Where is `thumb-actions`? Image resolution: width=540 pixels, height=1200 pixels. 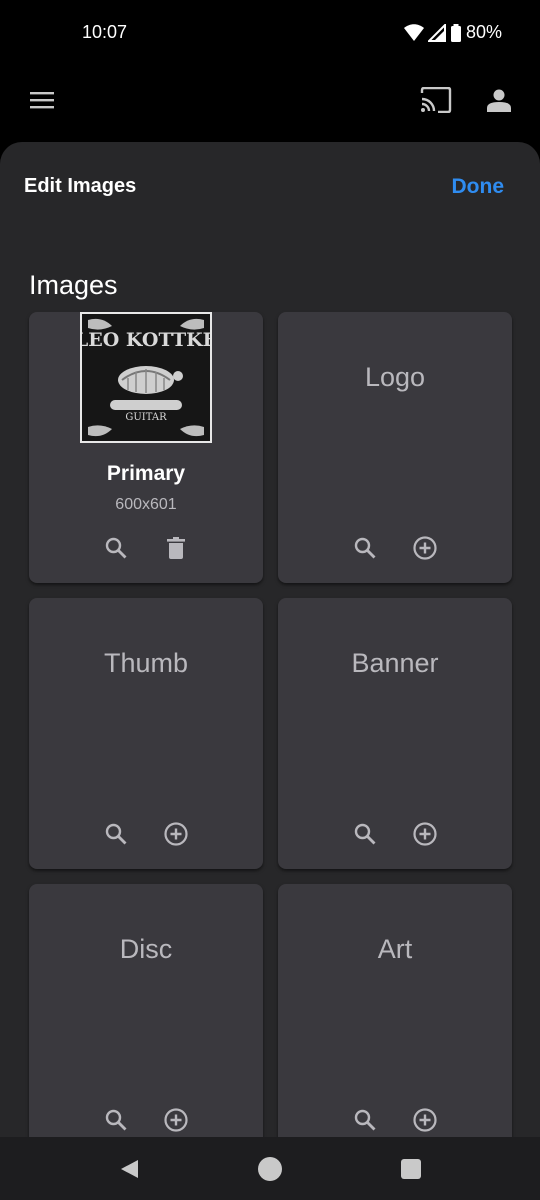
thumb-actions is located at coordinates (146, 834).